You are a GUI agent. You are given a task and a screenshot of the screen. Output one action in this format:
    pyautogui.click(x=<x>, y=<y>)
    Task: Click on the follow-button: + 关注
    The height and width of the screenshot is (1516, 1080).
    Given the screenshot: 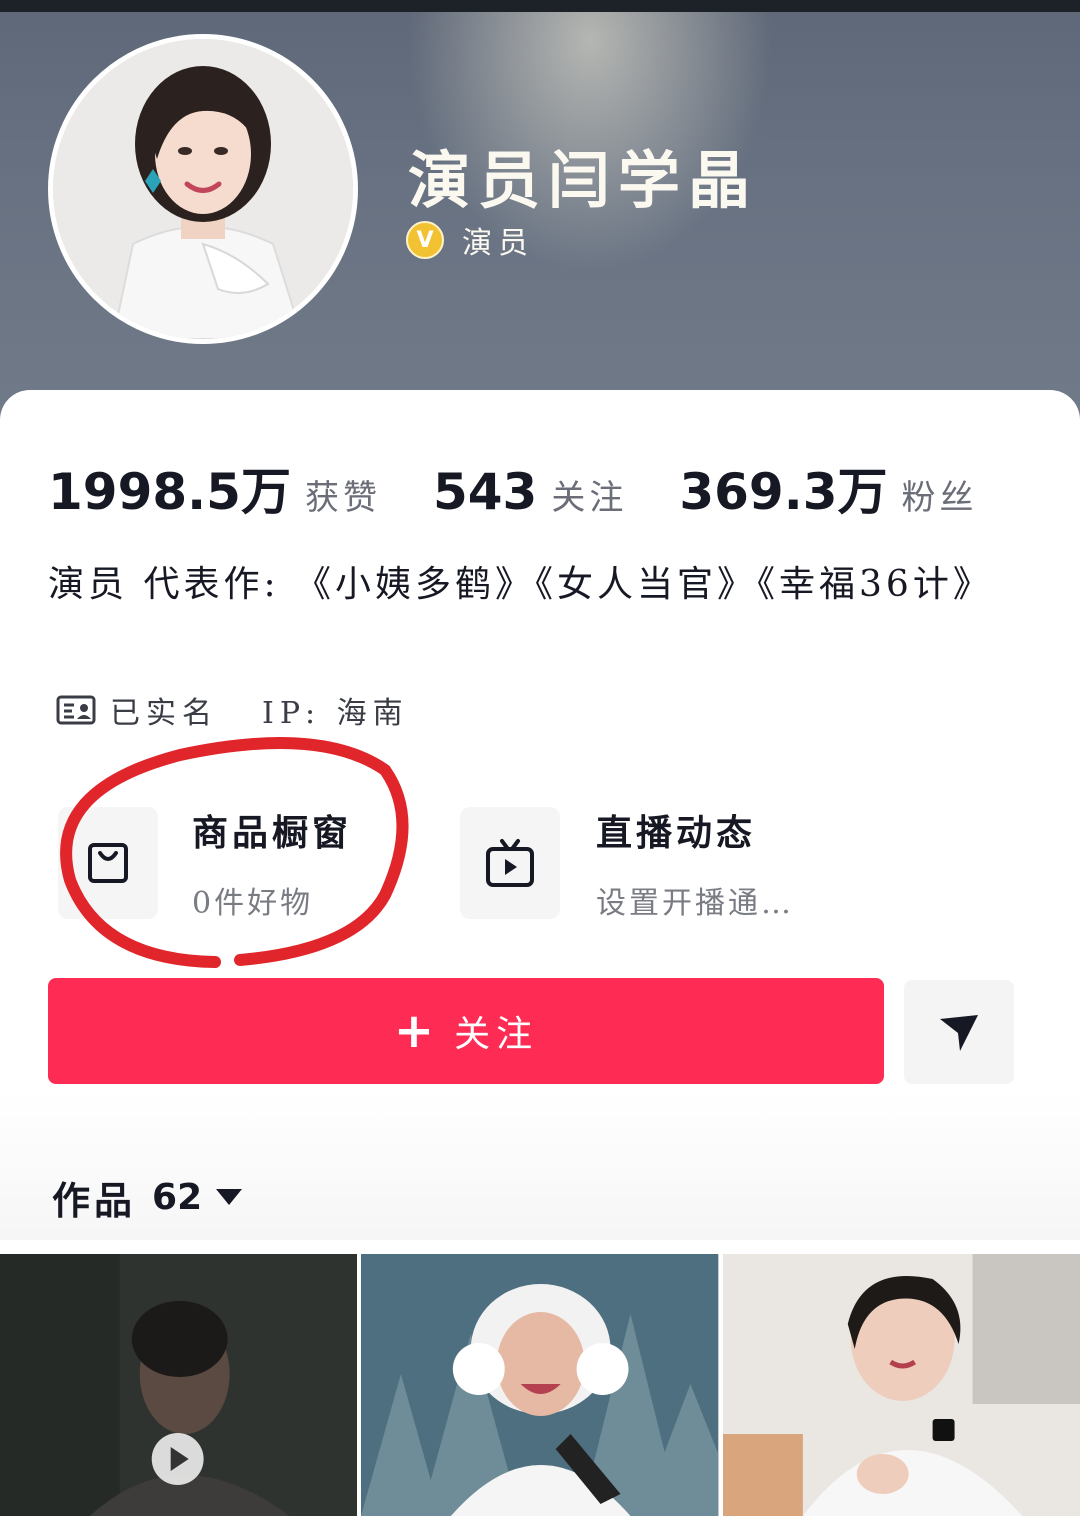 What is the action you would take?
    pyautogui.click(x=466, y=1031)
    